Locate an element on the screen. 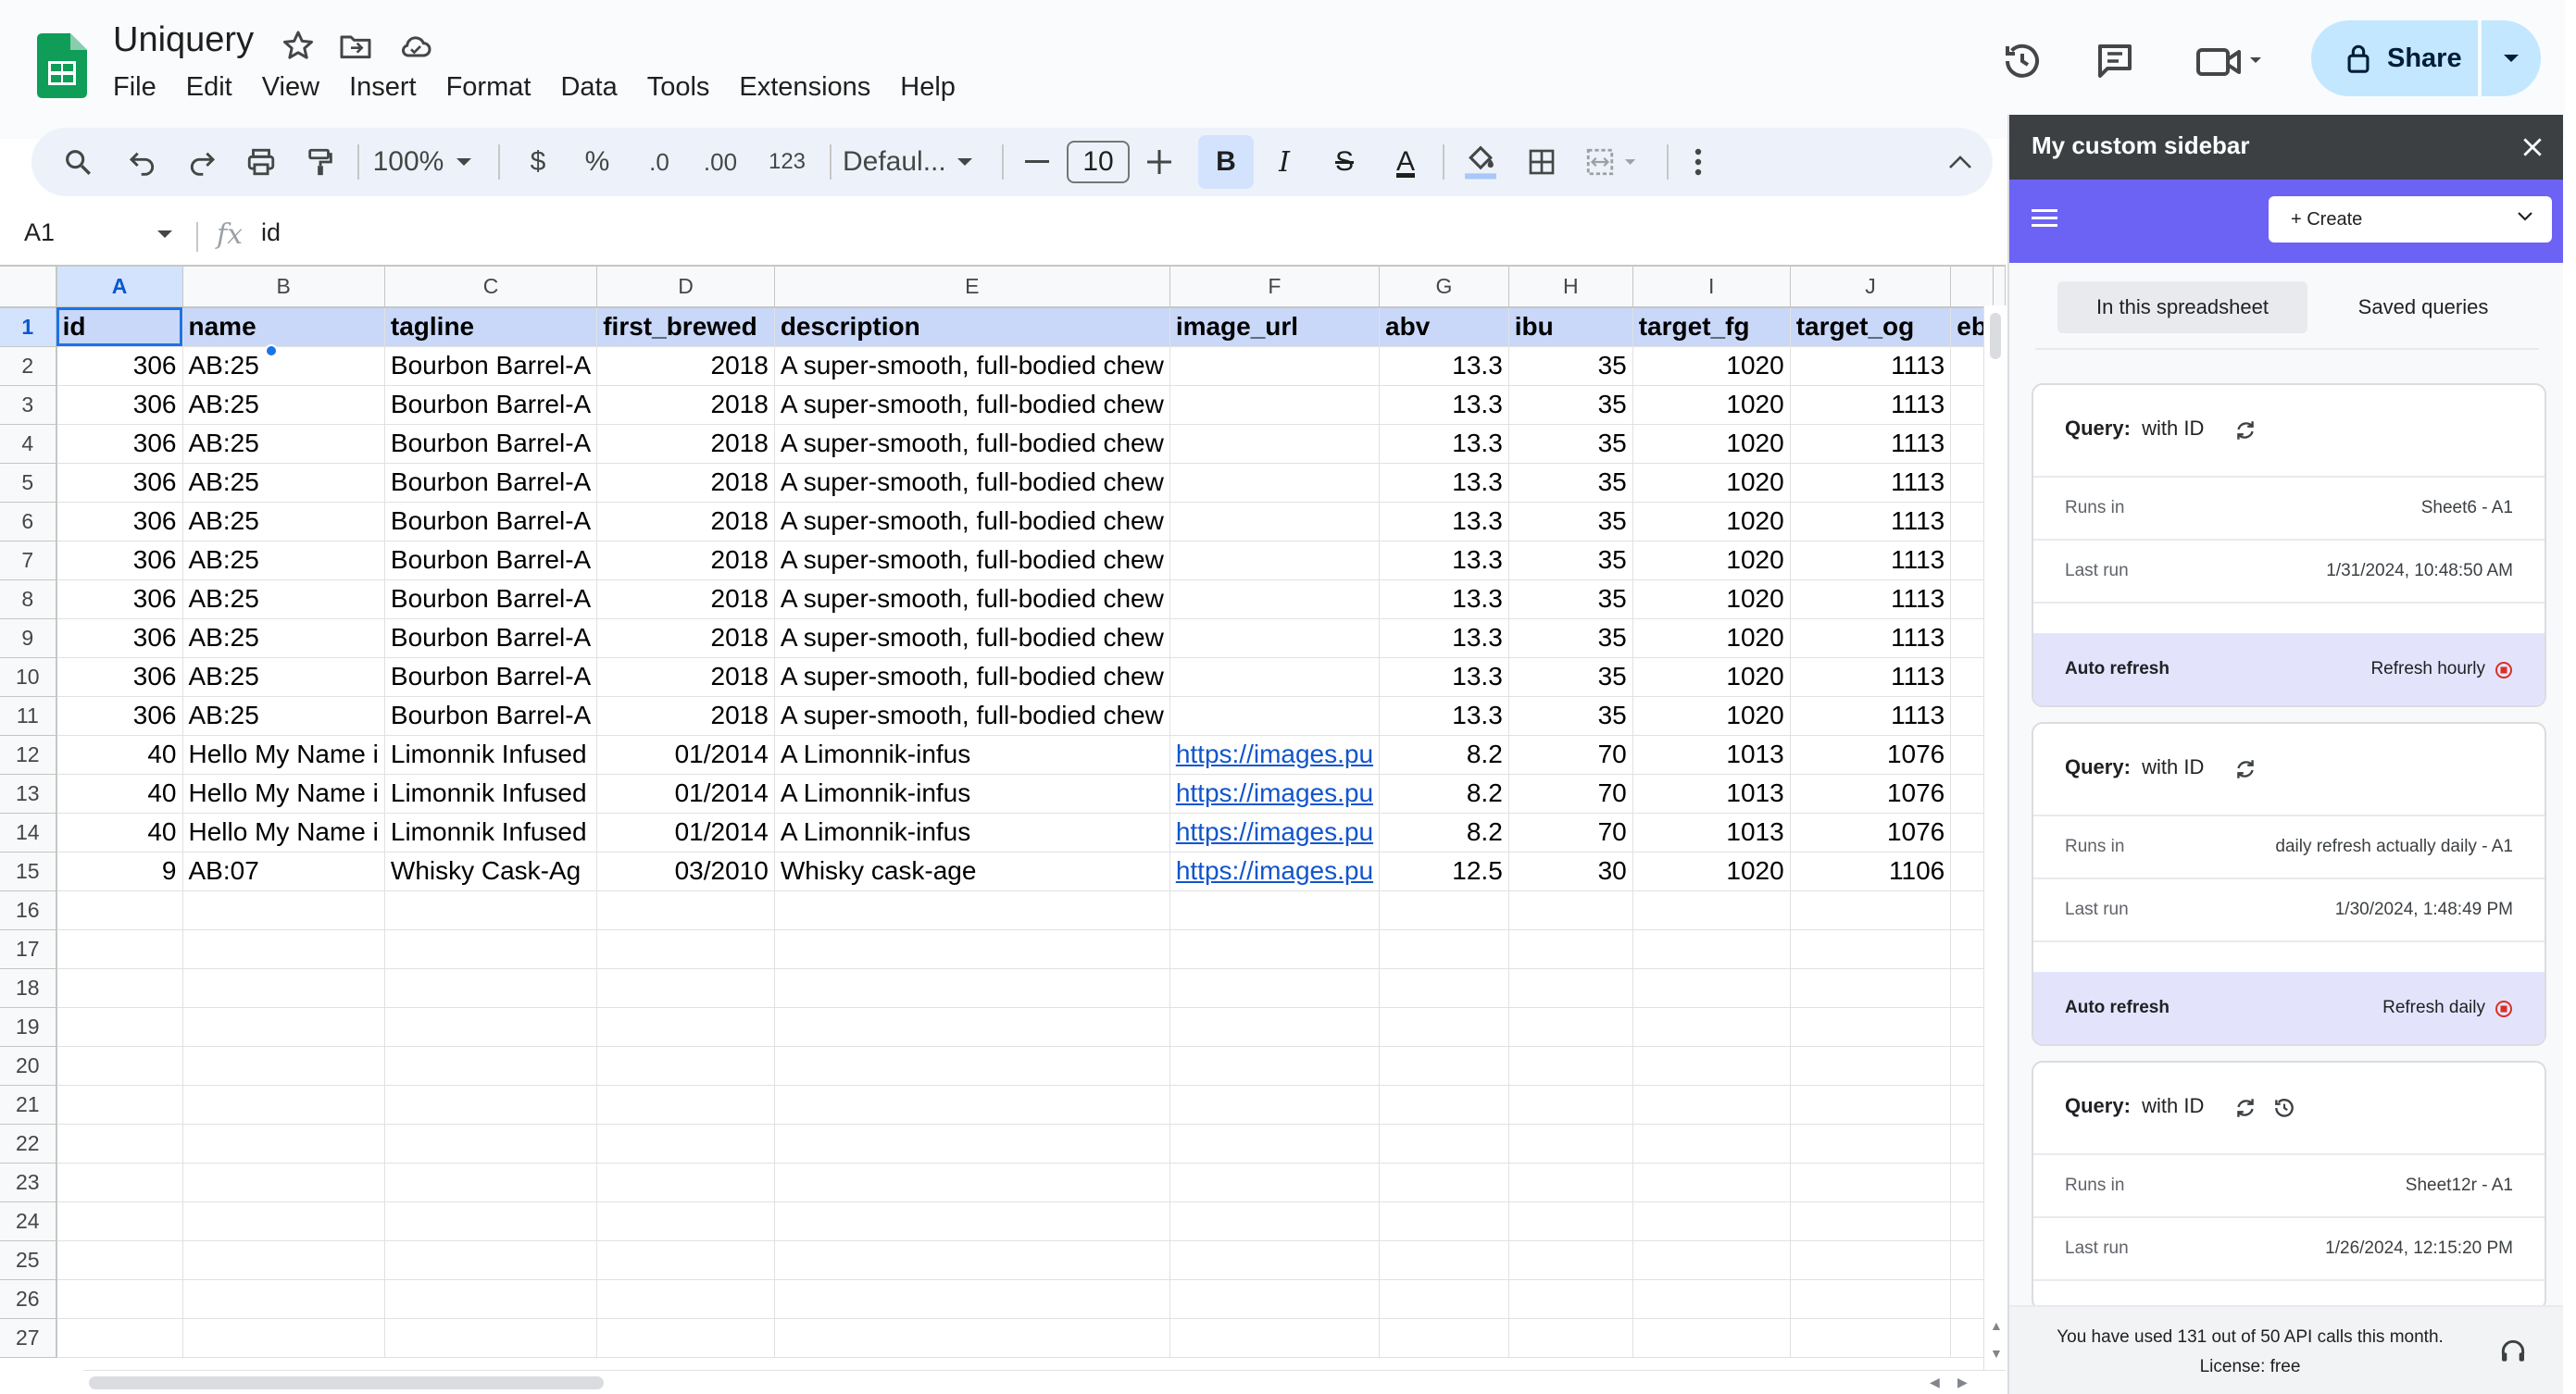 This screenshot has width=2576, height=1394. increase-font-size-icon is located at coordinates (1159, 162).